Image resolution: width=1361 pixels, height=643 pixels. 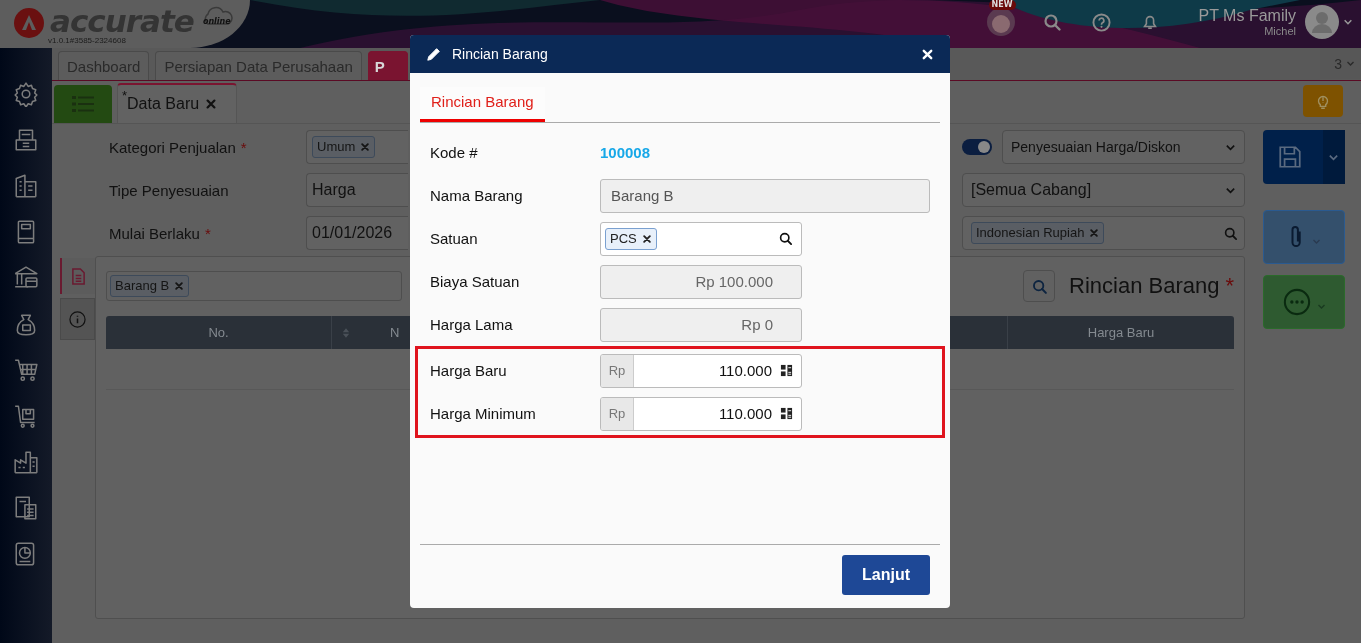 I want to click on user-avatar-icon, so click(x=1322, y=22).